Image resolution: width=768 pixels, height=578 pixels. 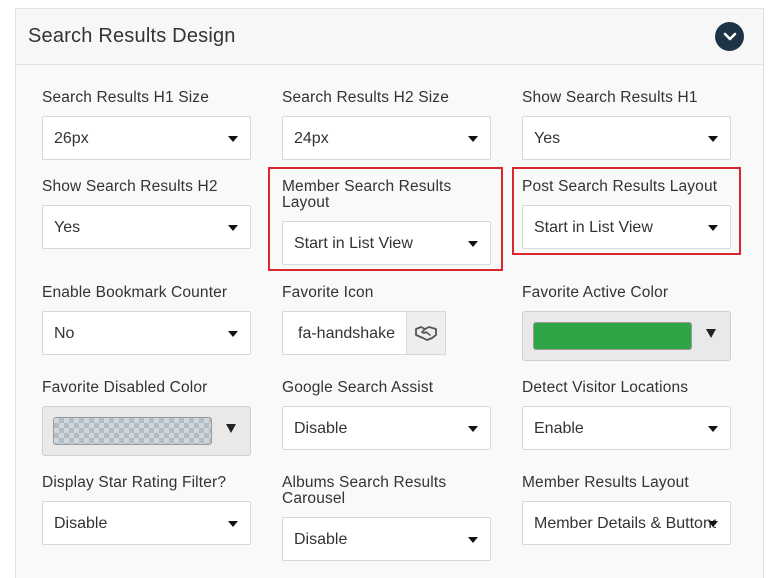 What do you see at coordinates (389, 37) in the screenshot?
I see `panel-header: Search Results Design` at bounding box center [389, 37].